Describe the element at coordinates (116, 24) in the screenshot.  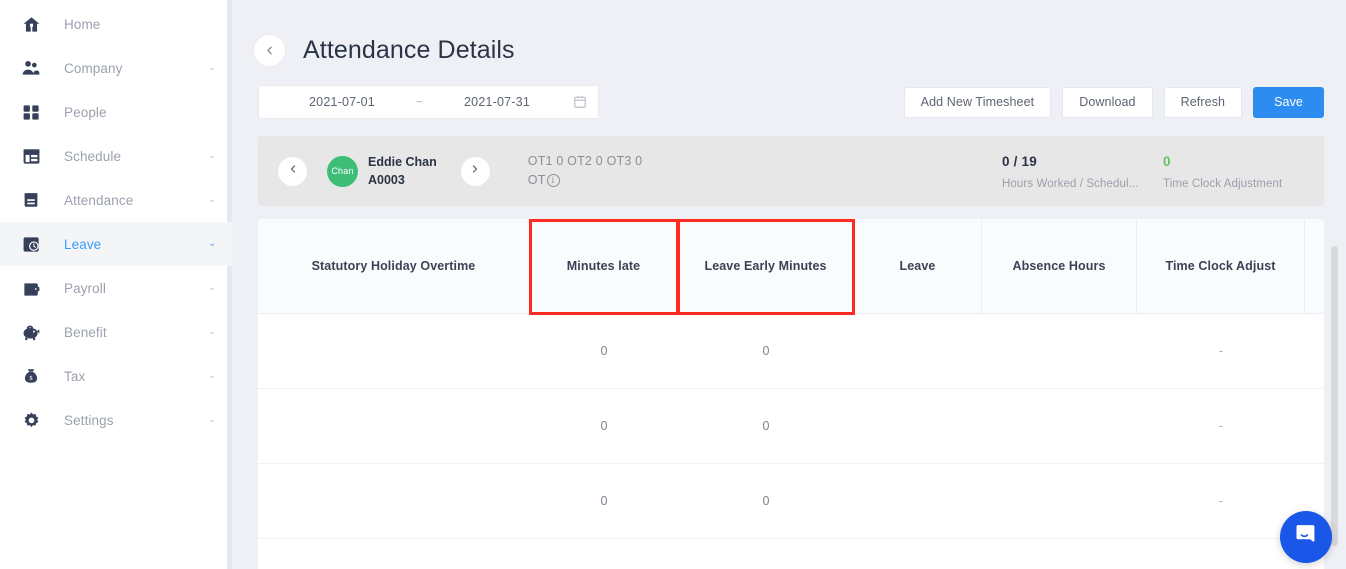
I see `sidebar-item-home: Home` at that location.